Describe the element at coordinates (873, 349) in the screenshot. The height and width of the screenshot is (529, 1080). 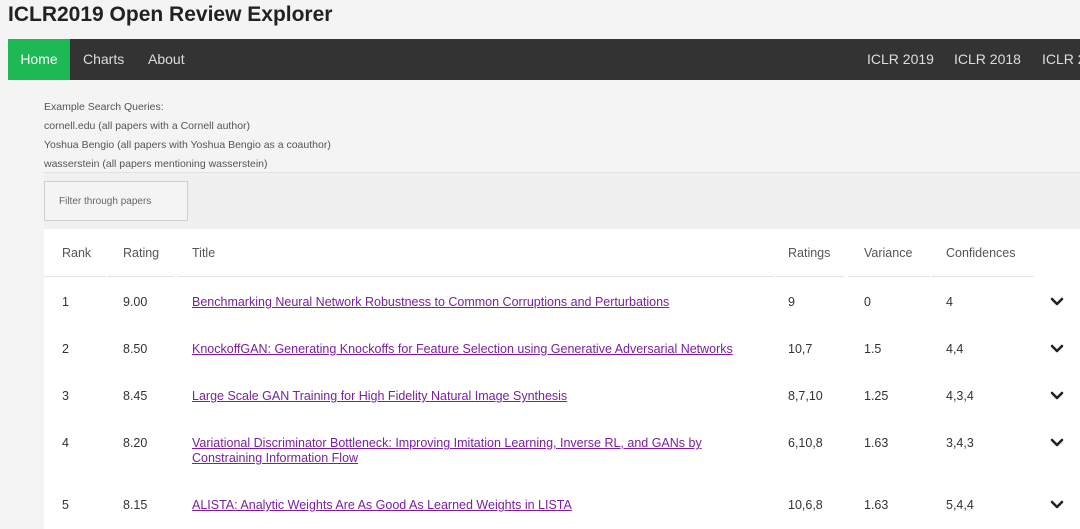
I see `cell-variance: 1.5` at that location.